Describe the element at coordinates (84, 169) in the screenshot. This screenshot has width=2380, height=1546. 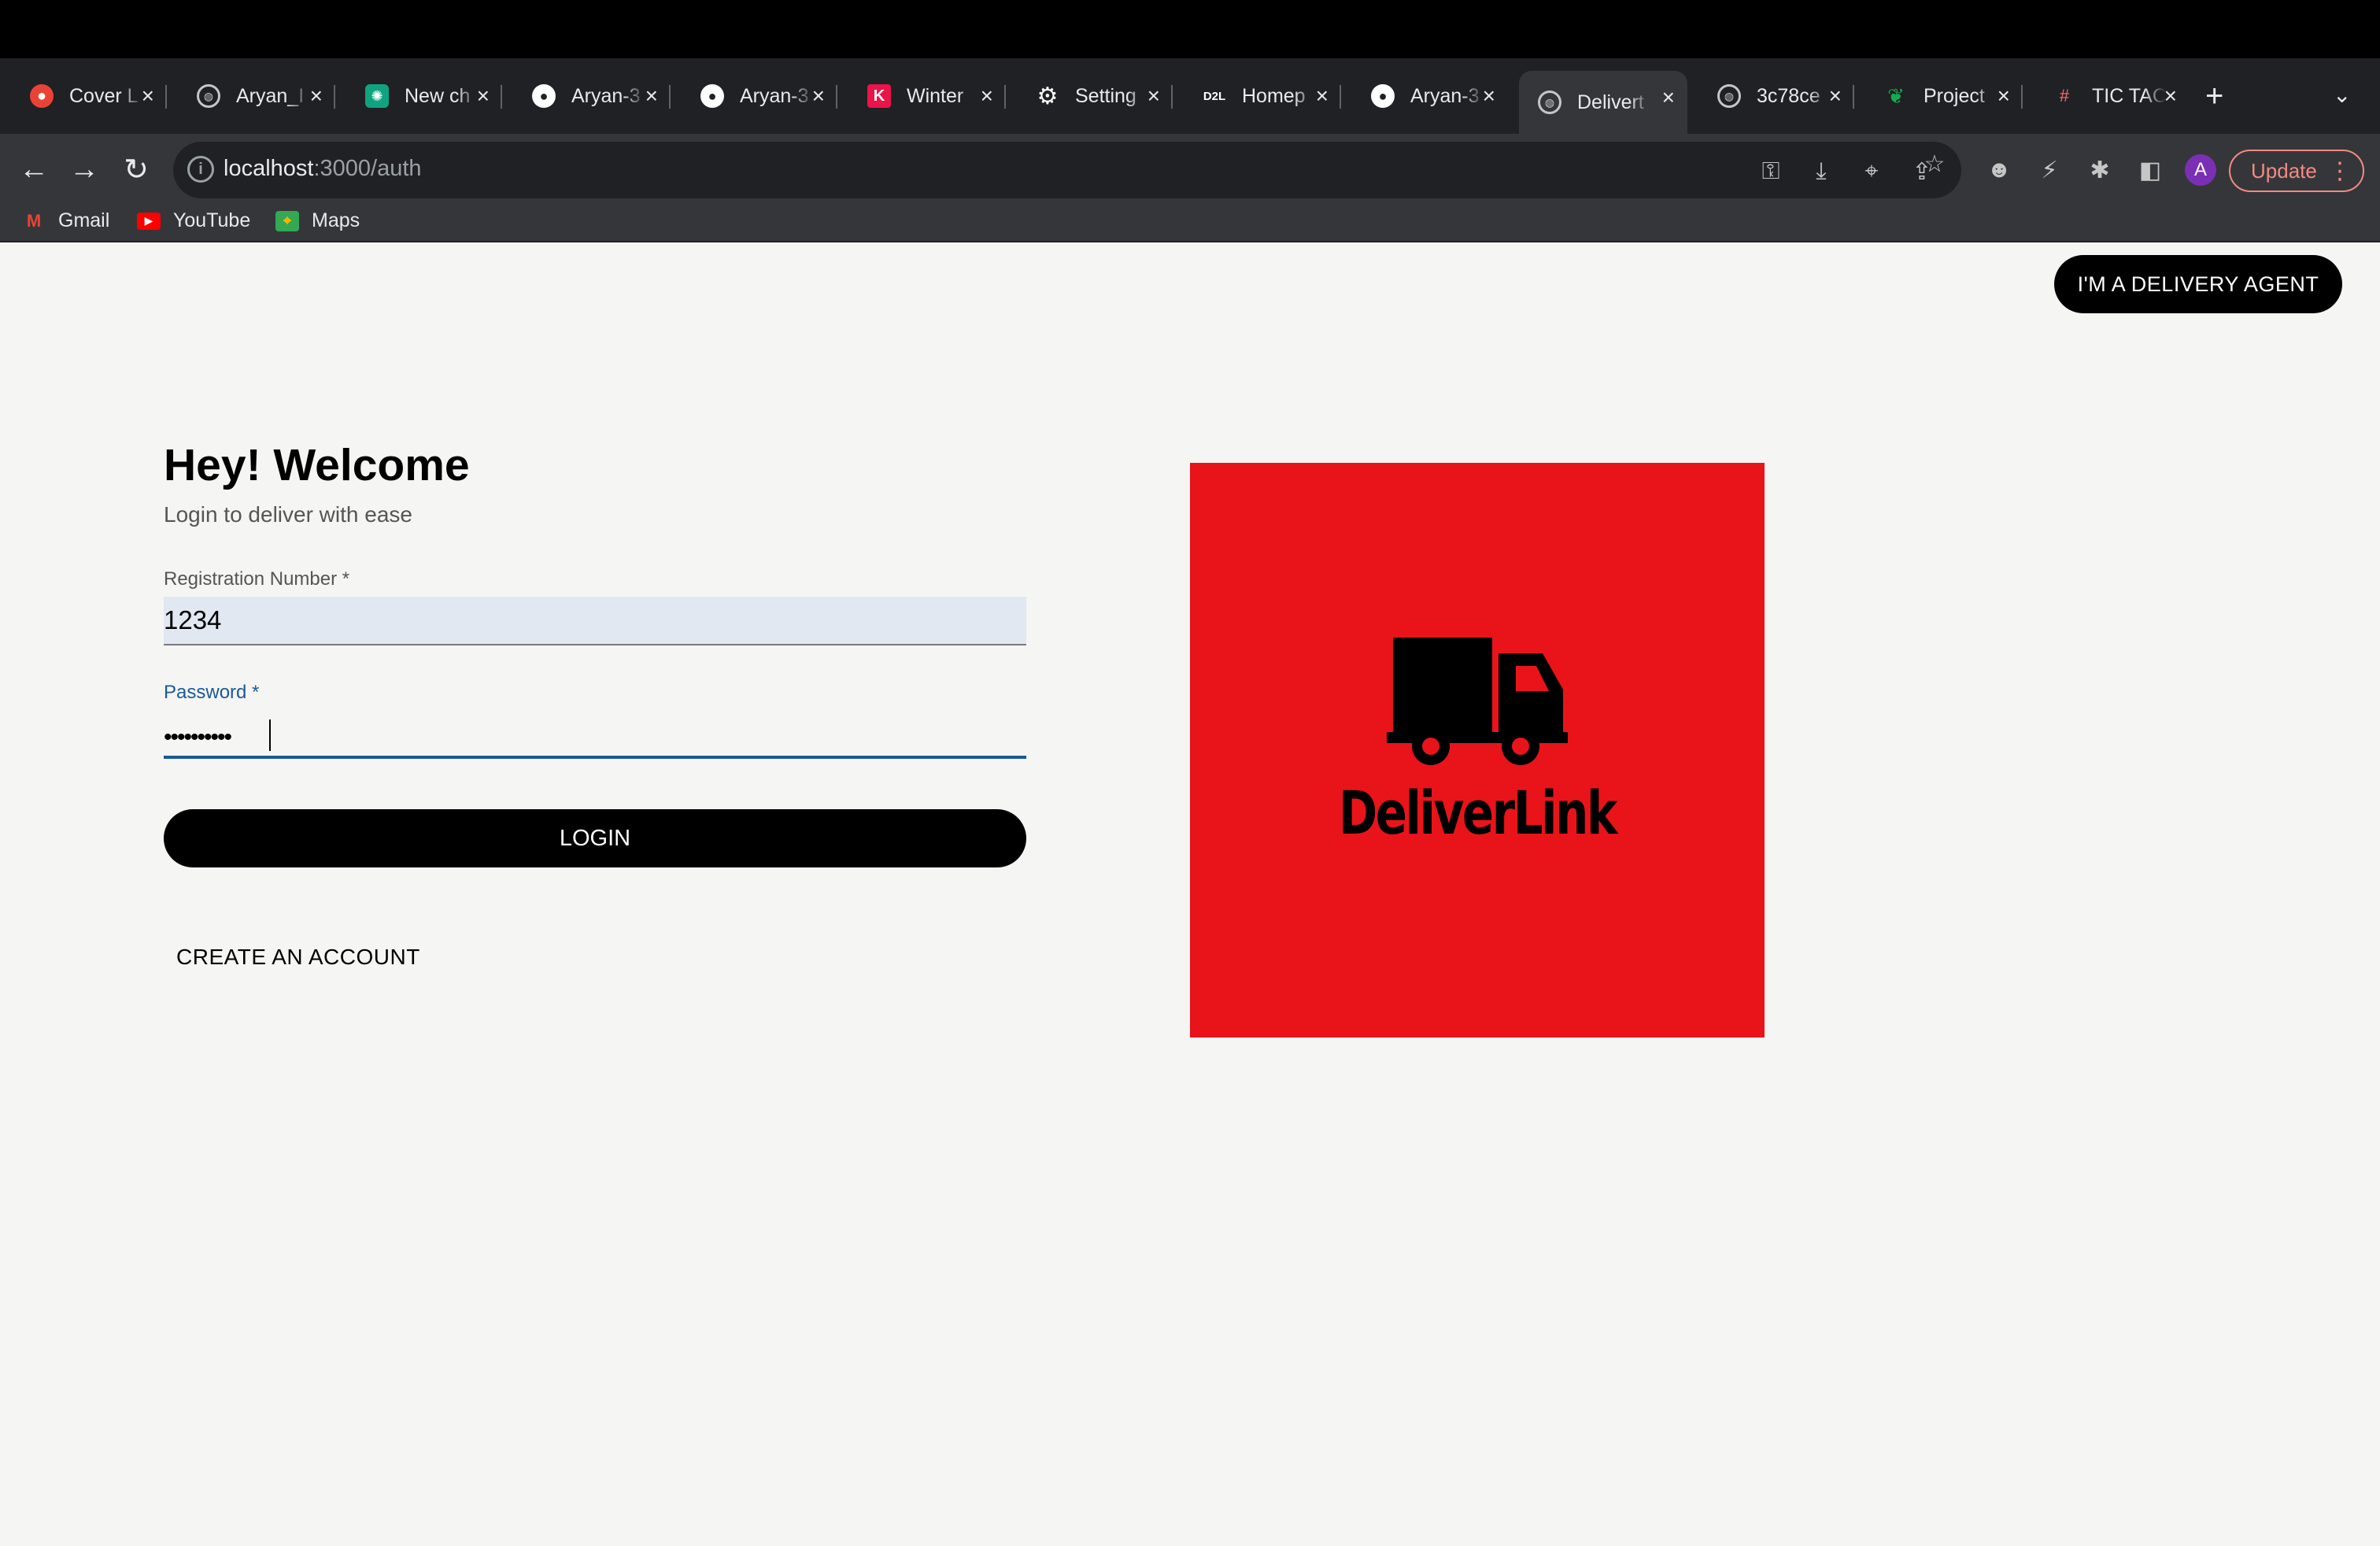
I see `forward-arrow-icon: →` at that location.